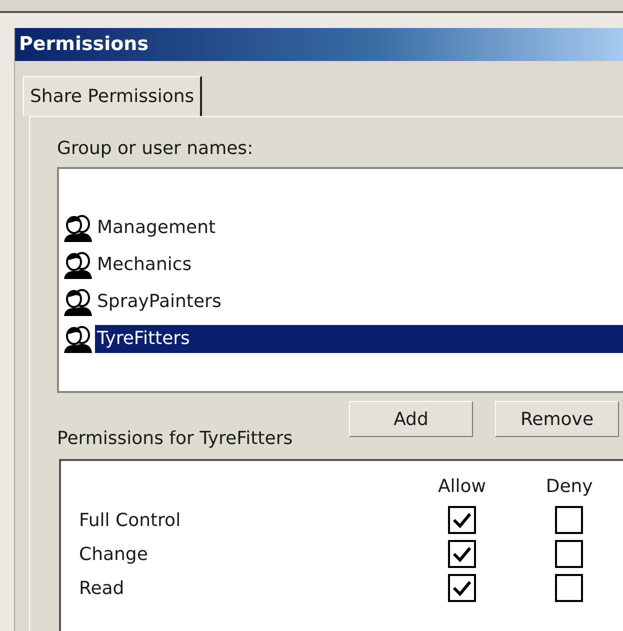 This screenshot has height=631, width=623. Describe the element at coordinates (158, 302) in the screenshot. I see `group-item: SprayPainters` at that location.